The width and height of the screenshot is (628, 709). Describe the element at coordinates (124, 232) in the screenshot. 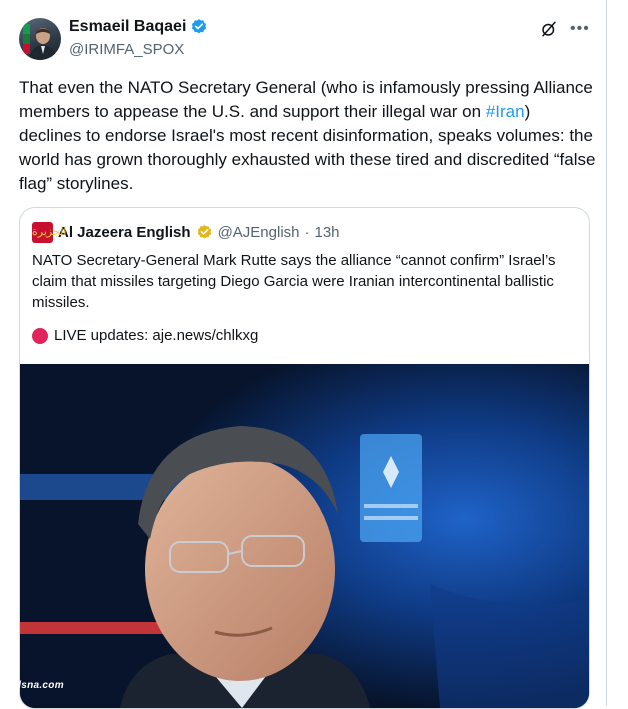

I see `quoted-author-name: Al Jazeera English` at that location.